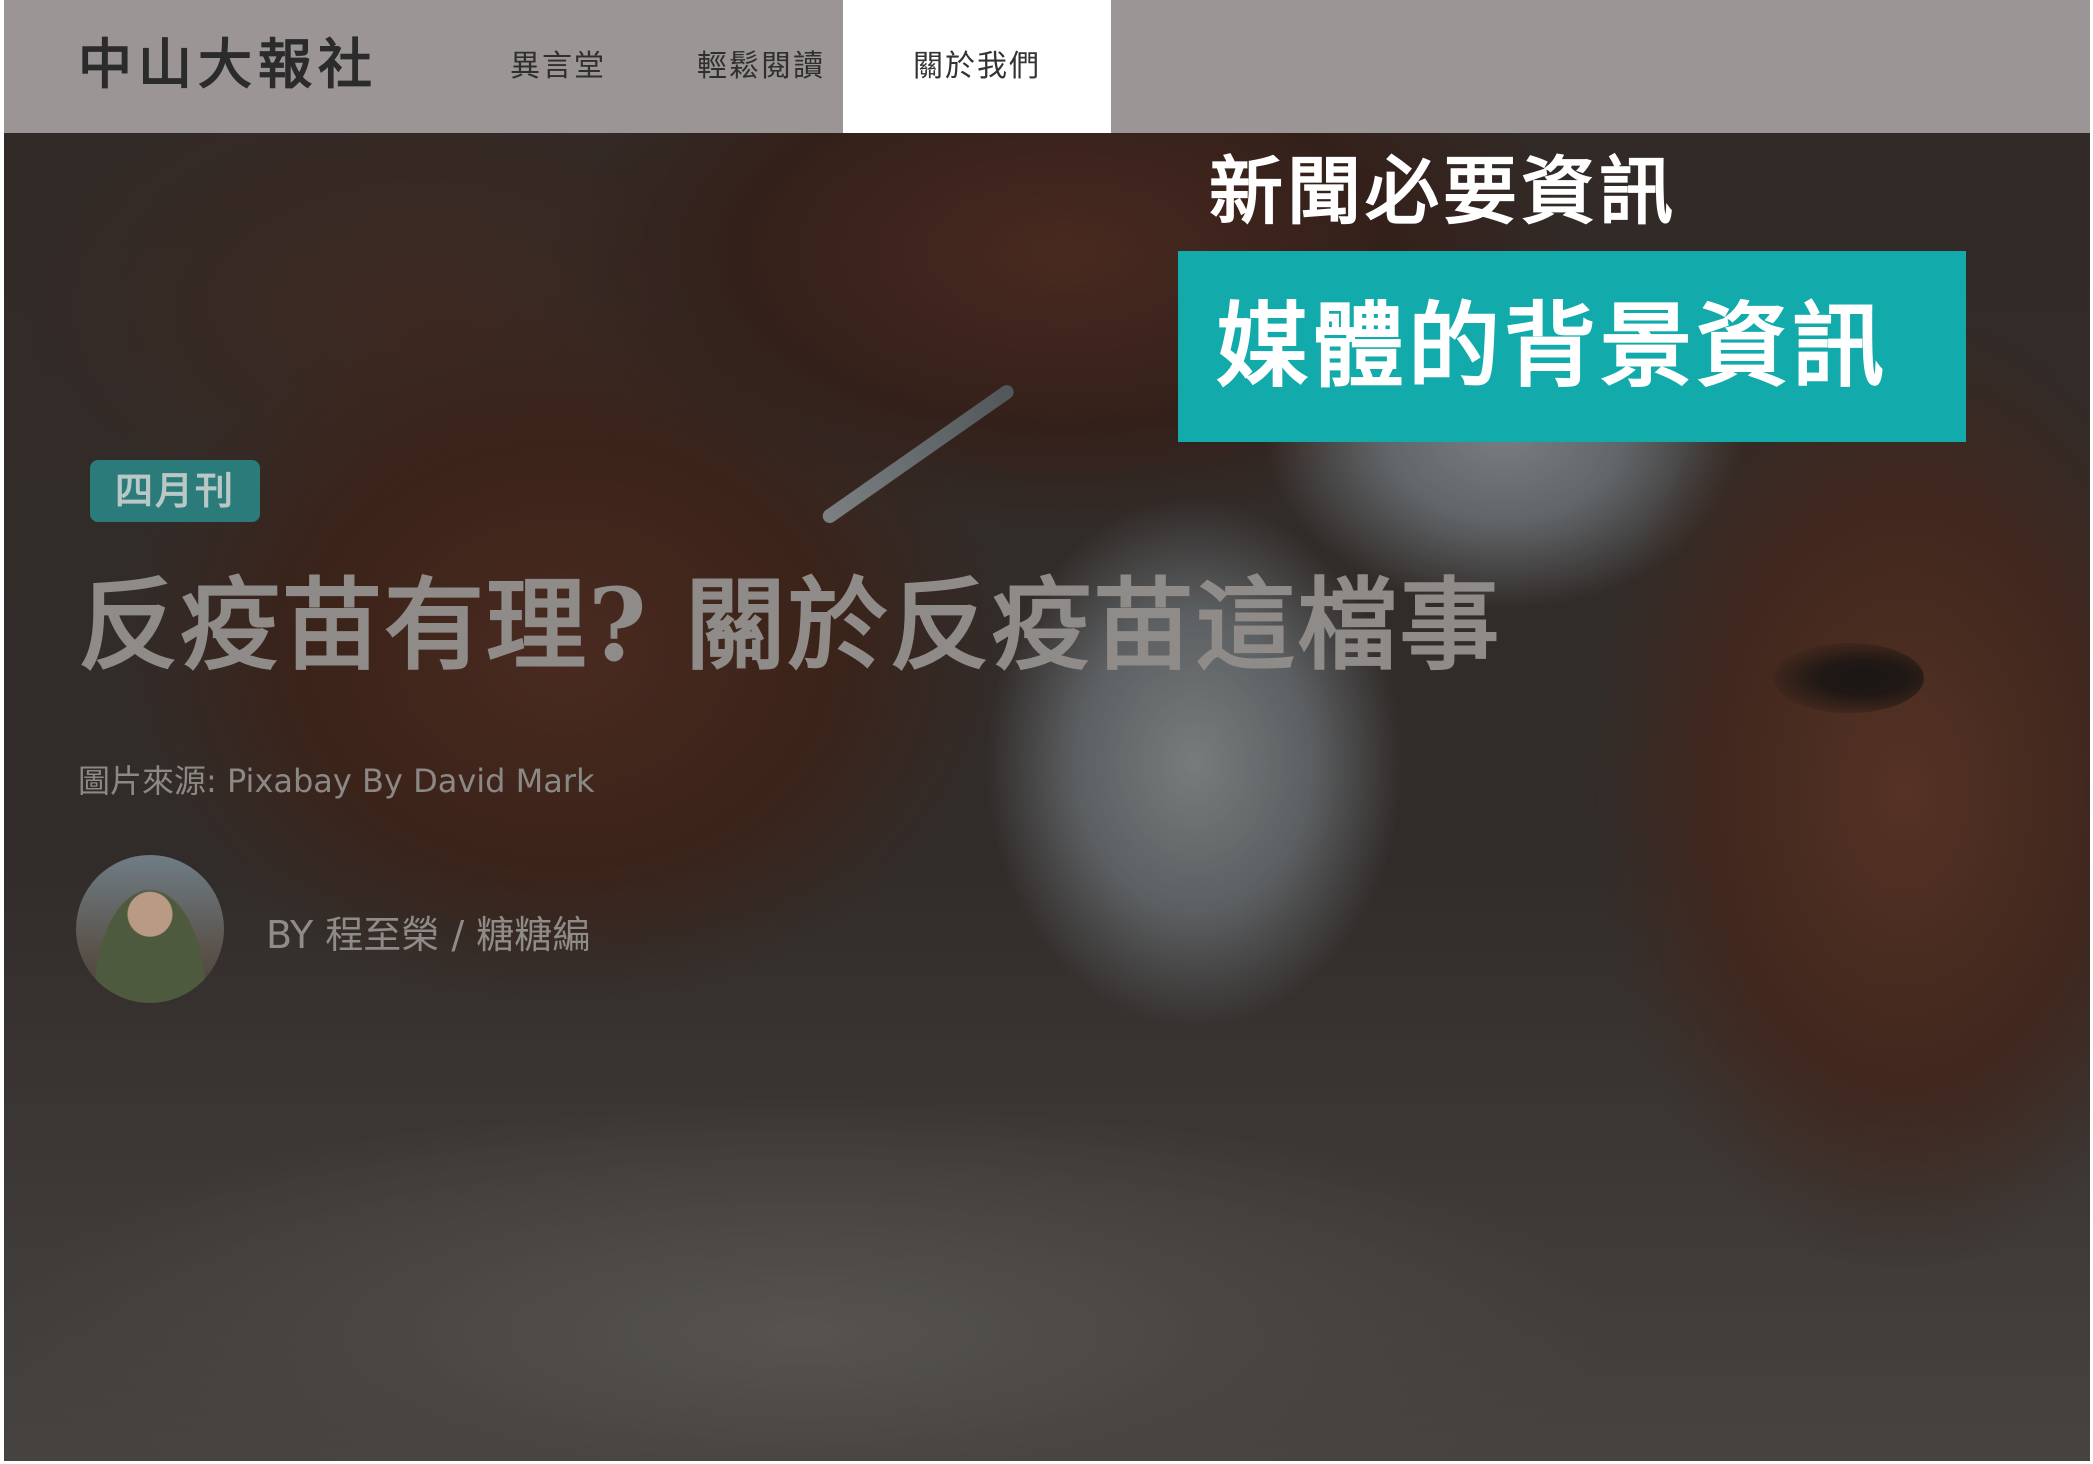  I want to click on annotation-title: 新聞必要資訊, so click(1443, 192).